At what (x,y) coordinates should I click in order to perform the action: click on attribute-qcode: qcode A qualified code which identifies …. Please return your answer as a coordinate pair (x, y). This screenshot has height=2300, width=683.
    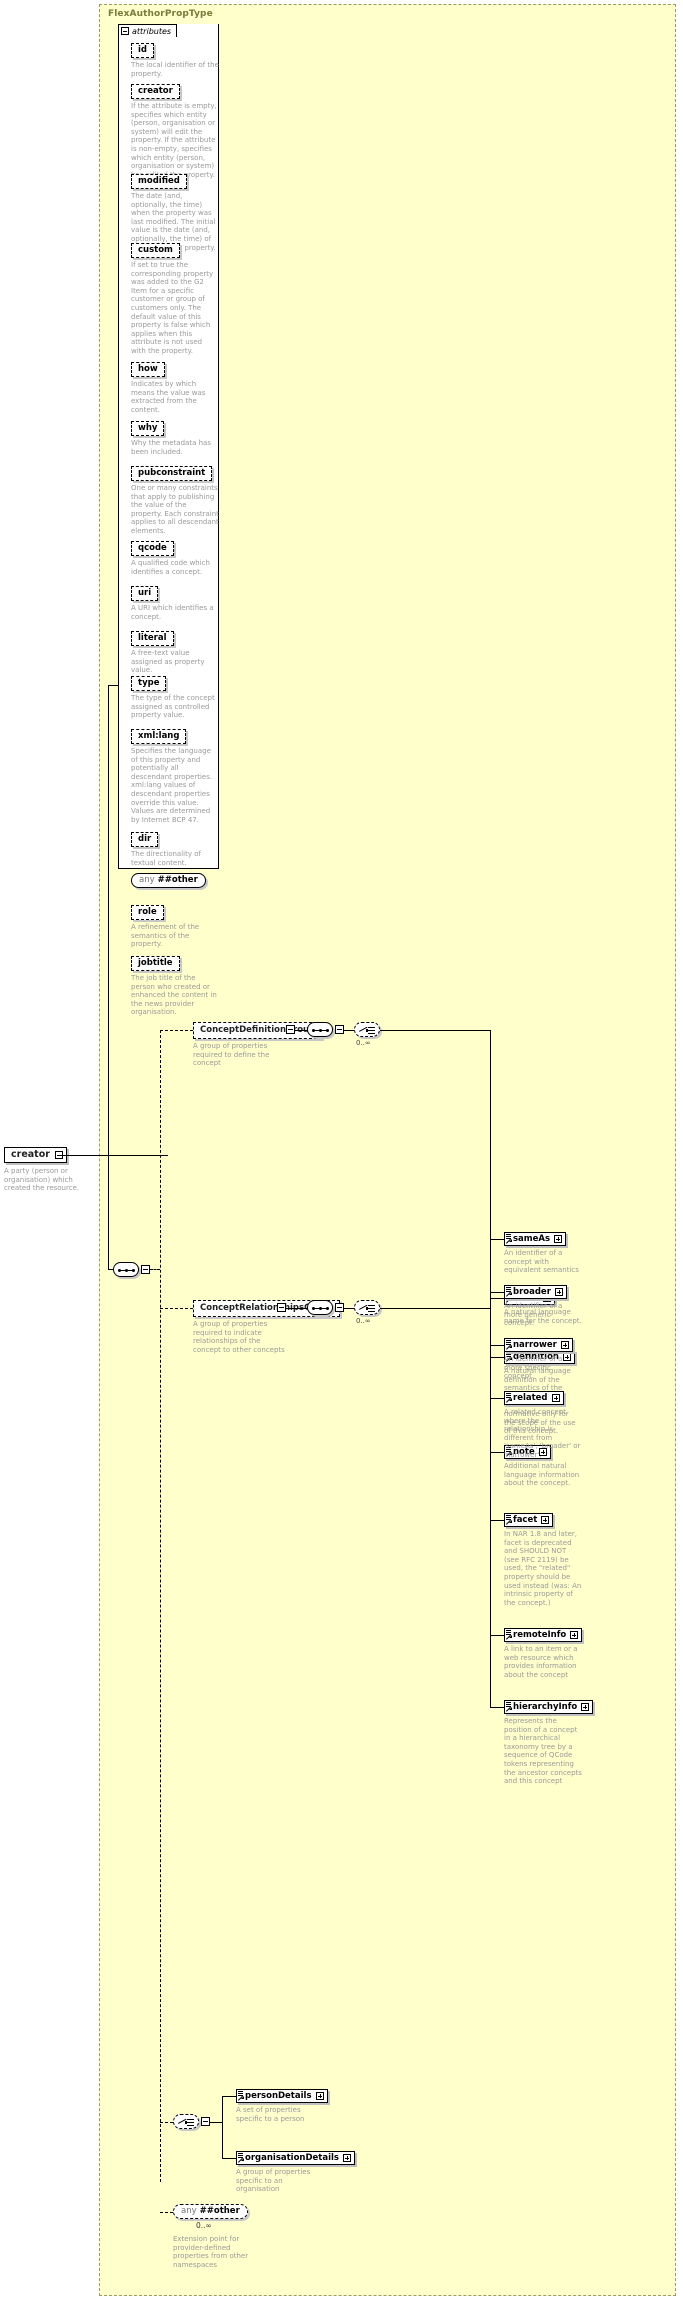
    Looking at the image, I should click on (175, 558).